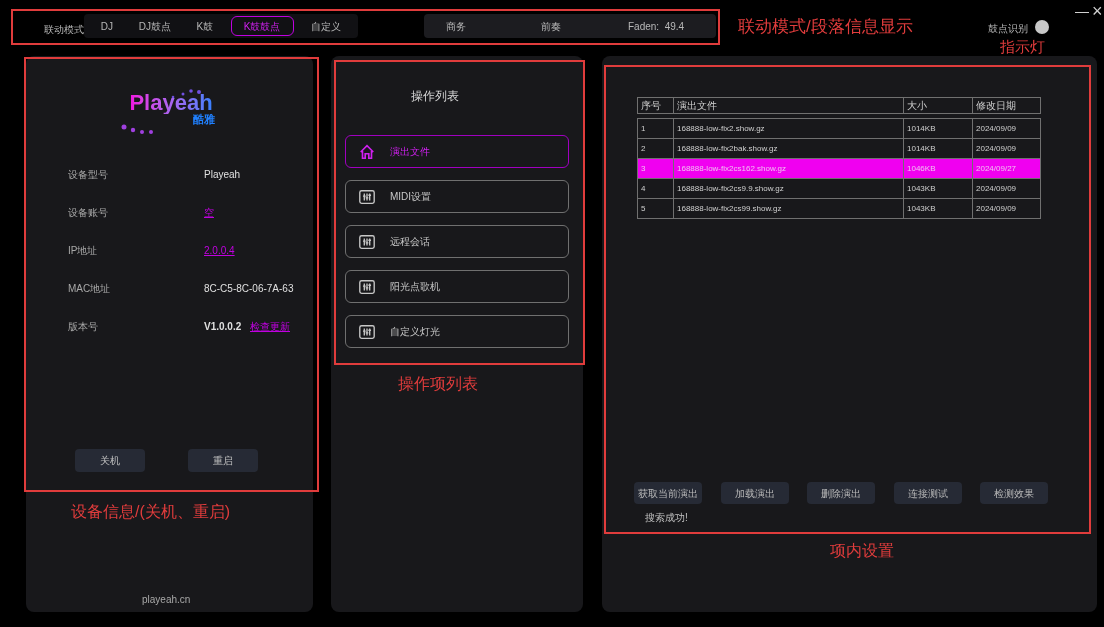  What do you see at coordinates (209, 212) in the screenshot?
I see `field-value-link: 空` at bounding box center [209, 212].